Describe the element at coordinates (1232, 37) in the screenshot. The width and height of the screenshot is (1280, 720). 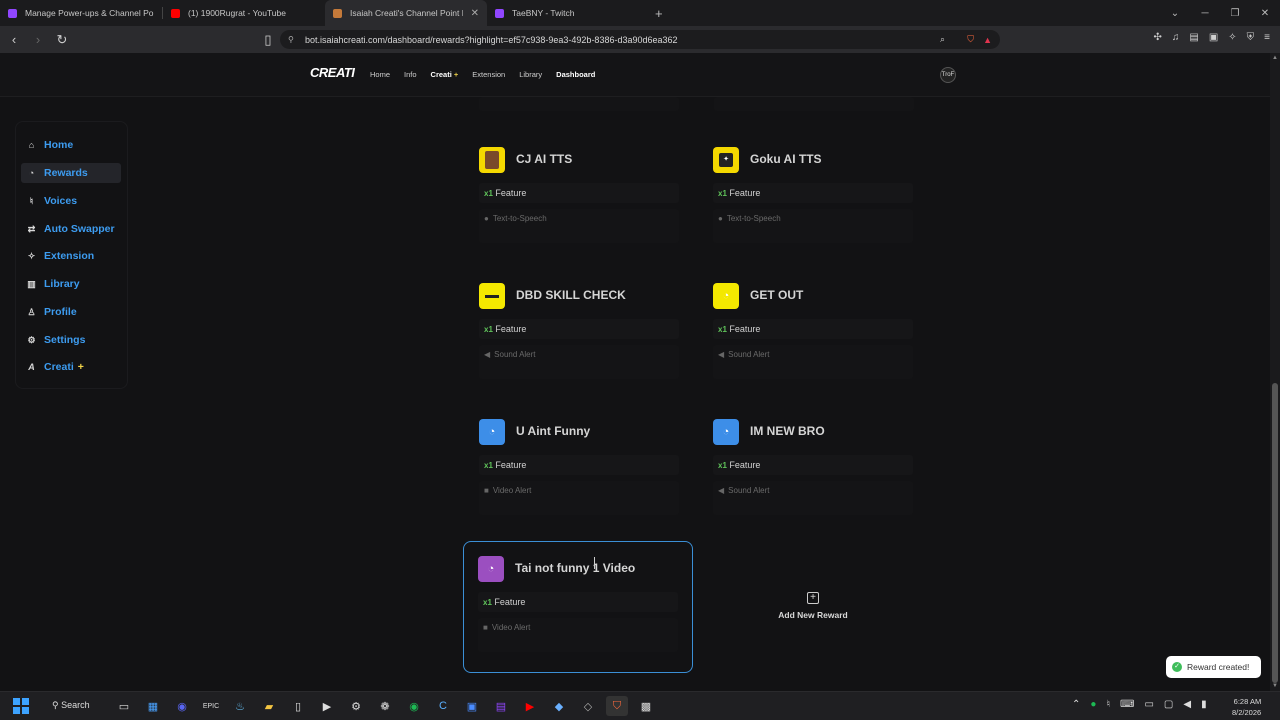
I see `leo-ai-icon: ✧` at that location.